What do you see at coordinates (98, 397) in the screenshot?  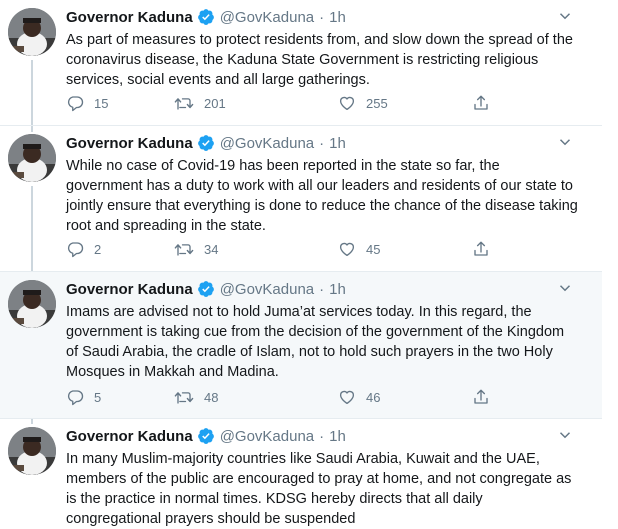 I see `reply-count: 5` at bounding box center [98, 397].